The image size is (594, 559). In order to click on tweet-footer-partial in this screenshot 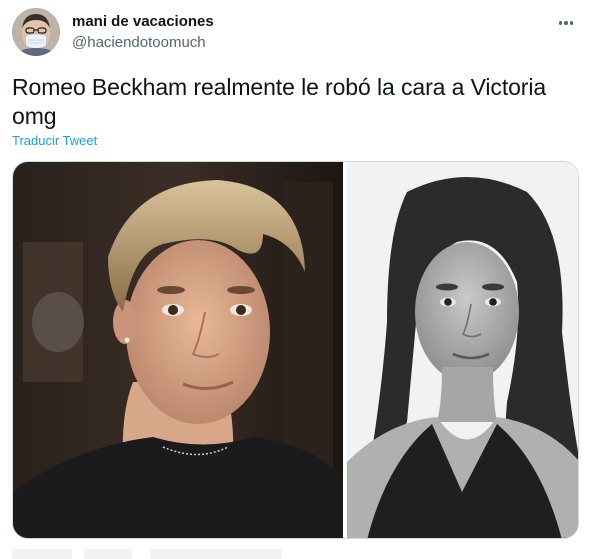, I will do `click(162, 554)`.